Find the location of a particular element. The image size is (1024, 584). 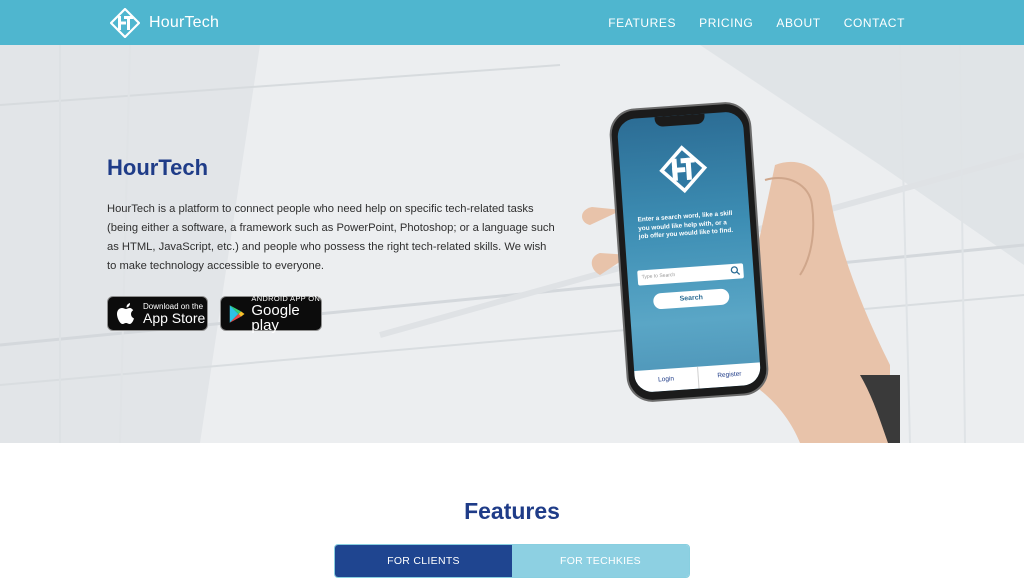

app-tab-register: Register is located at coordinates (729, 375).